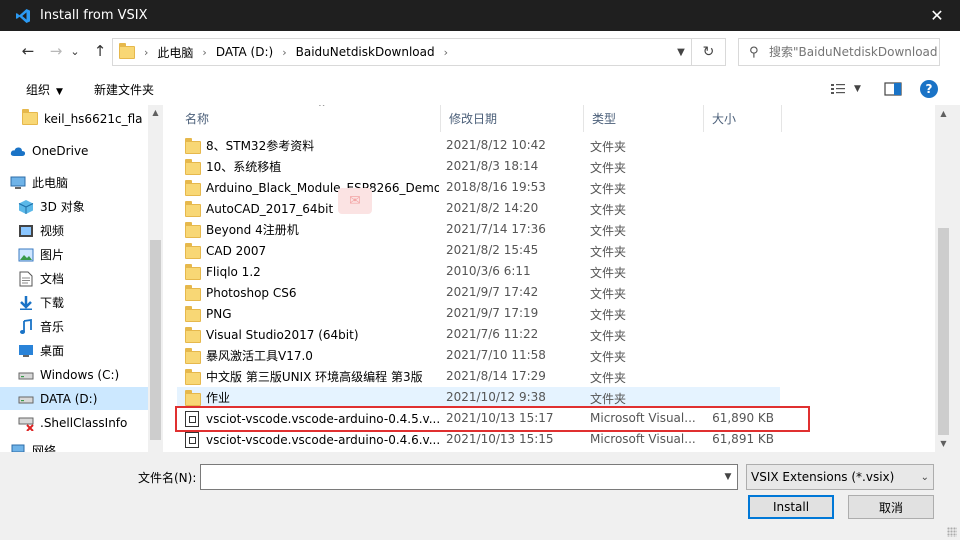 The image size is (960, 540). I want to click on recent-locations-button: ⌄, so click(75, 51).